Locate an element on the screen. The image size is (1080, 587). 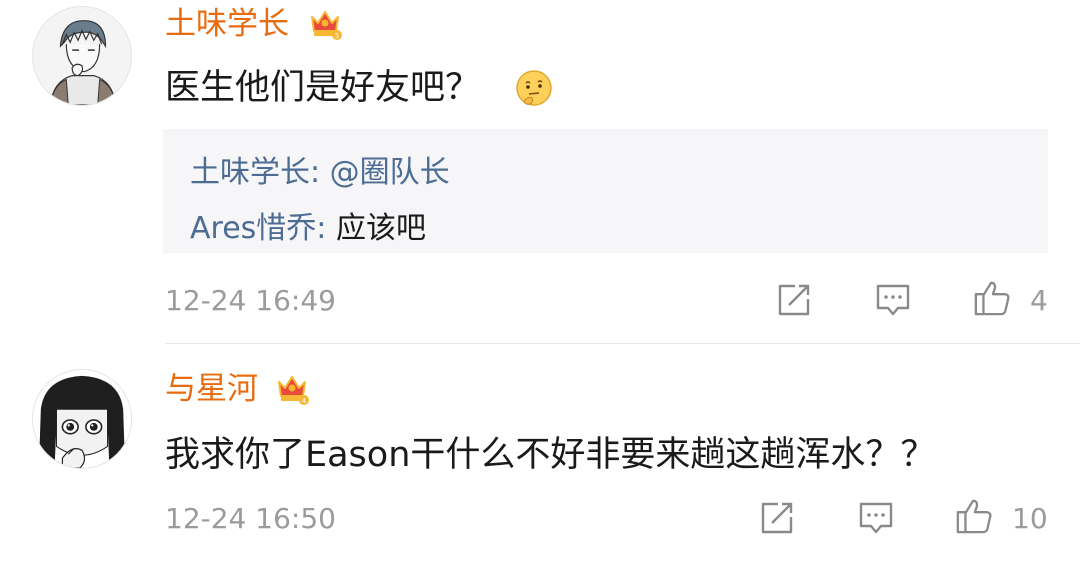
crown-badge-icon: 5 is located at coordinates (325, 23).